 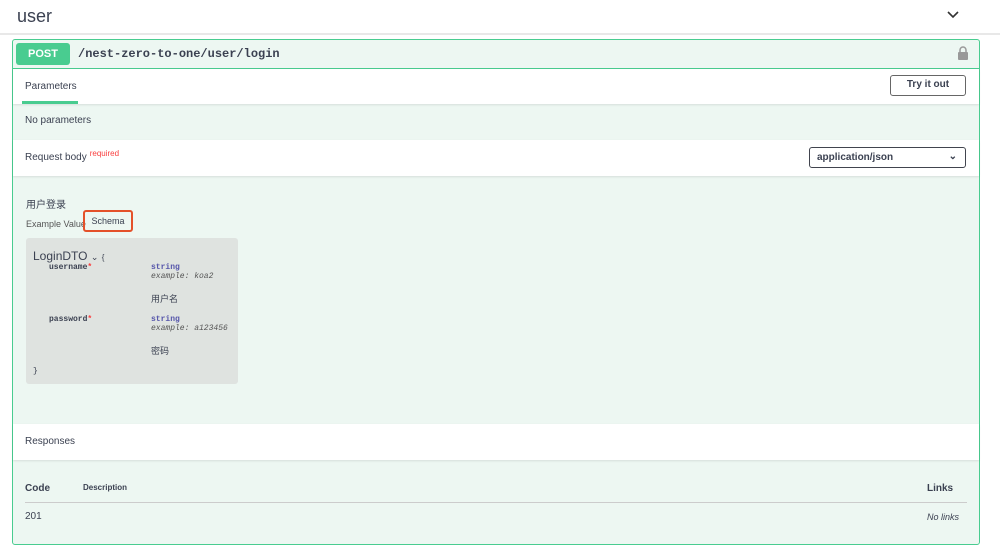 What do you see at coordinates (182, 276) in the screenshot?
I see `property-example: example: koa2` at bounding box center [182, 276].